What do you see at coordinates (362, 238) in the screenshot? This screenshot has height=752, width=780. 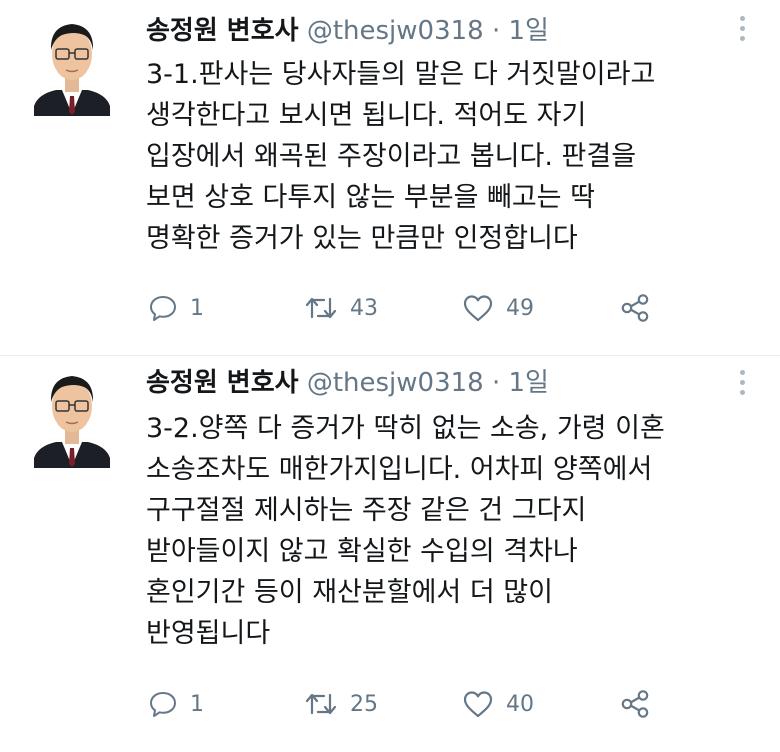 I see `tweet-line: 명확한 증거가 있는 만큼만 인정합니다` at bounding box center [362, 238].